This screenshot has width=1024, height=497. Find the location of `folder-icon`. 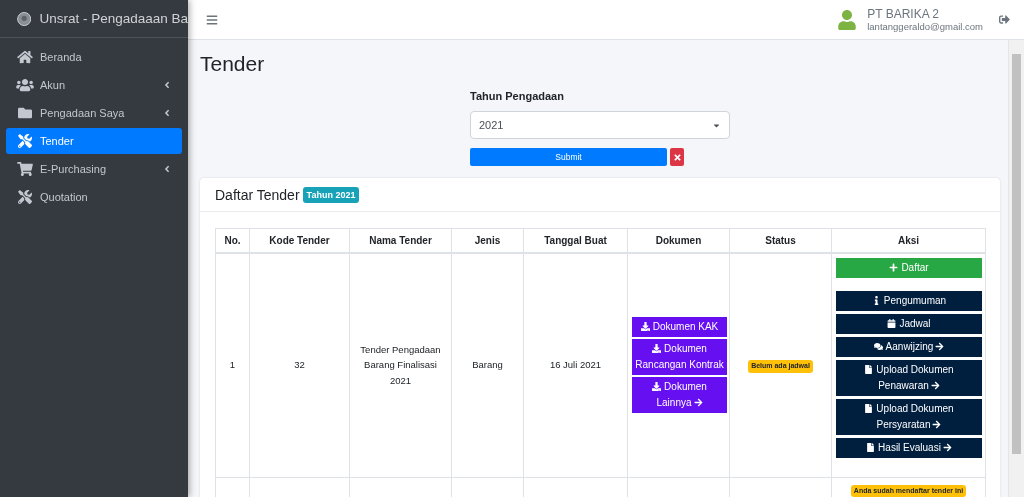

folder-icon is located at coordinates (25, 113).